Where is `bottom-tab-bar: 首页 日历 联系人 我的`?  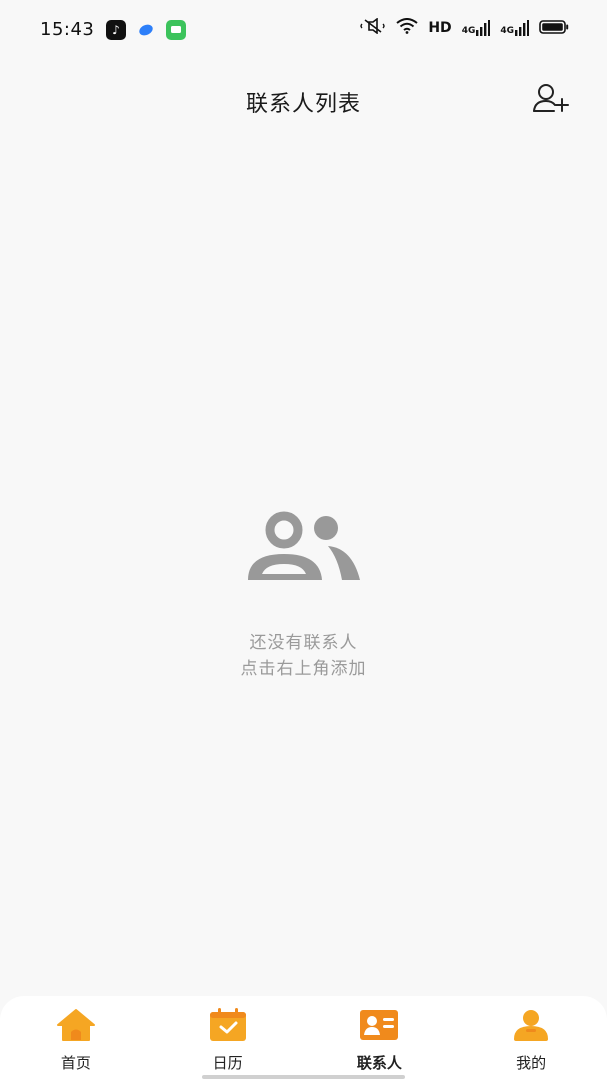 bottom-tab-bar: 首页 日历 联系人 我的 is located at coordinates (303, 1038).